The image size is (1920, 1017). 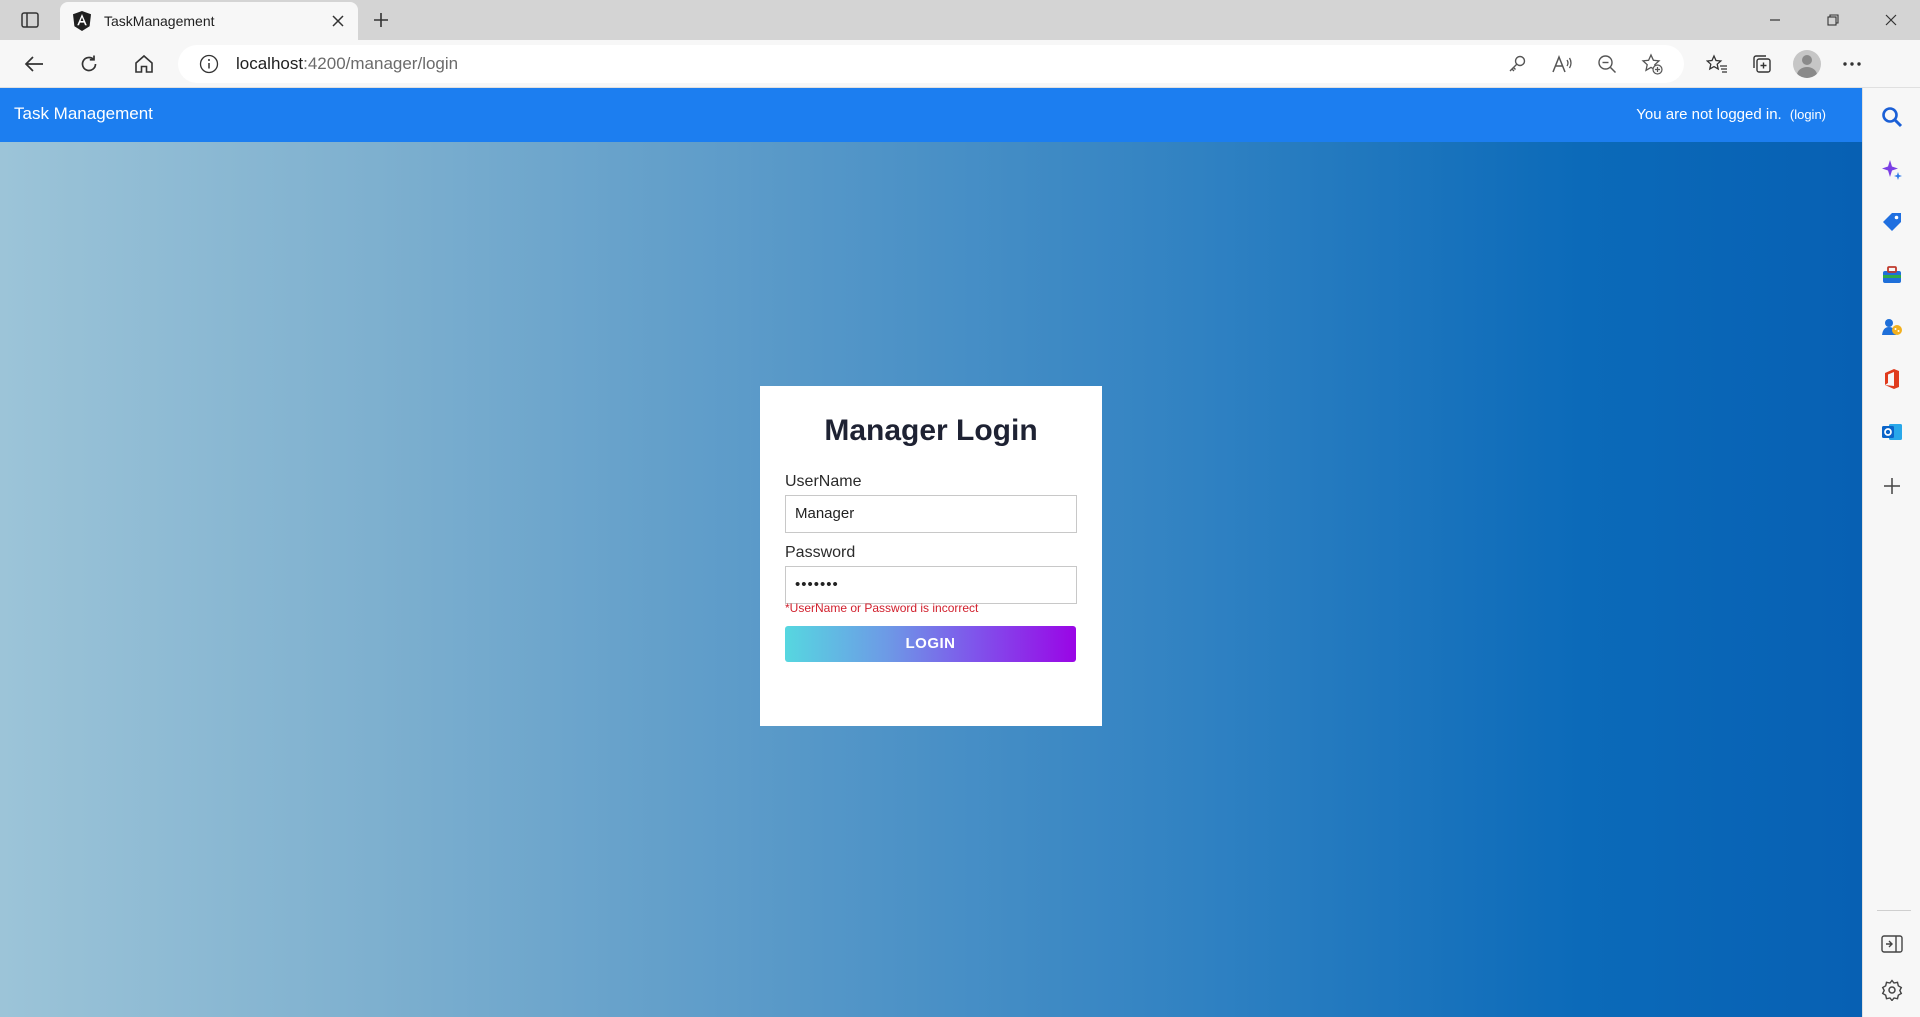 What do you see at coordinates (823, 481) in the screenshot?
I see `username-label: UserName` at bounding box center [823, 481].